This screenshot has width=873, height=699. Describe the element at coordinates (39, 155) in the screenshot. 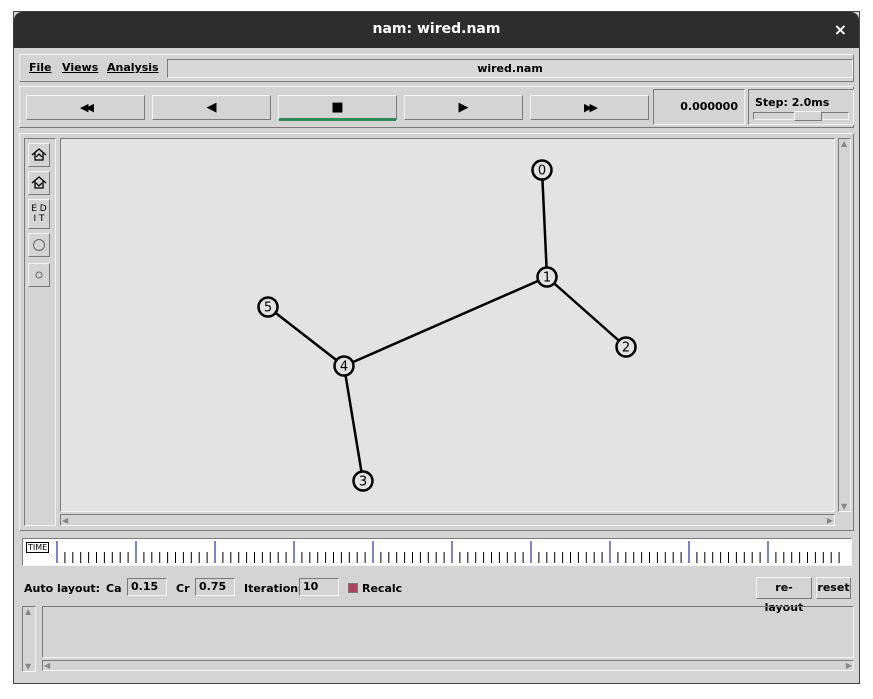

I see `zoom-in-icon` at that location.